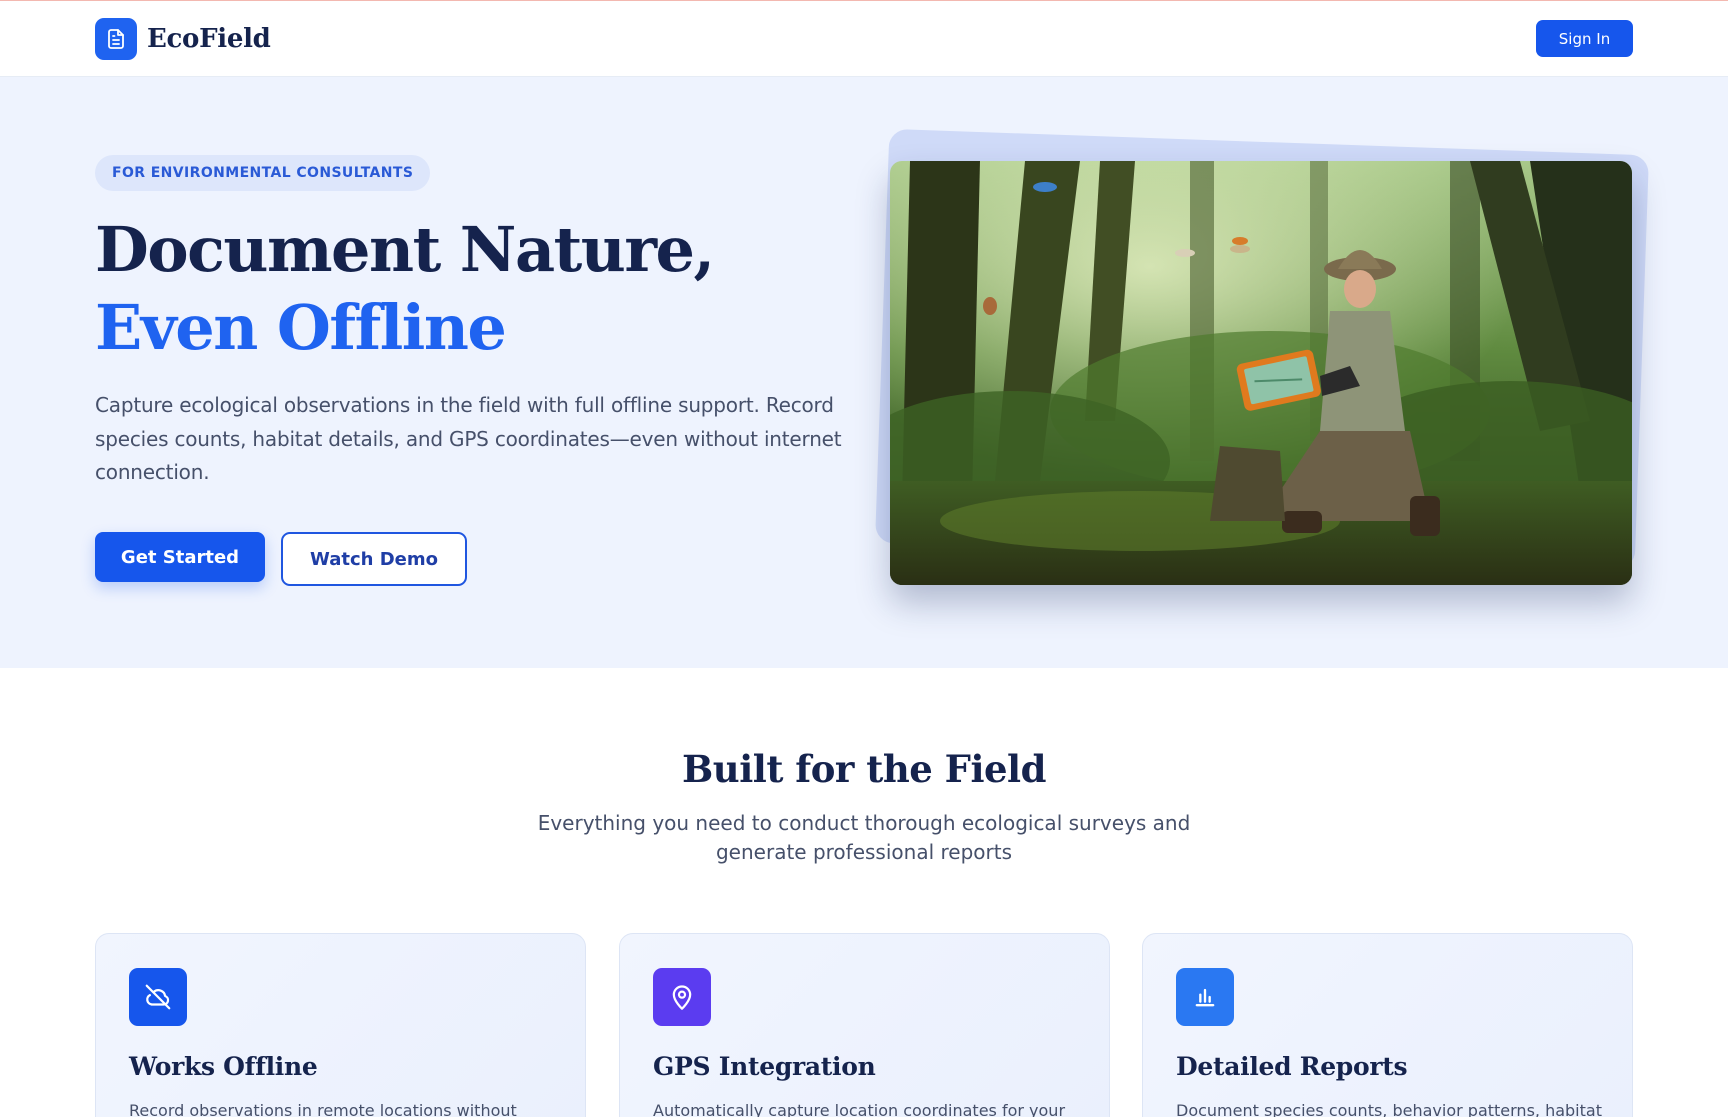 Image resolution: width=1728 pixels, height=1117 pixels. Describe the element at coordinates (223, 1066) in the screenshot. I see `feature-card-title: Works Offline` at that location.